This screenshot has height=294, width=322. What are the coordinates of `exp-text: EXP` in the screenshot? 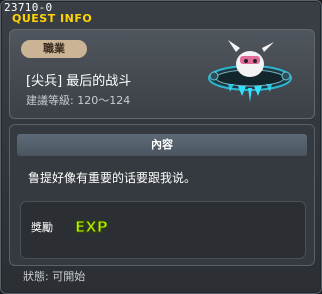 It's located at (91, 227).